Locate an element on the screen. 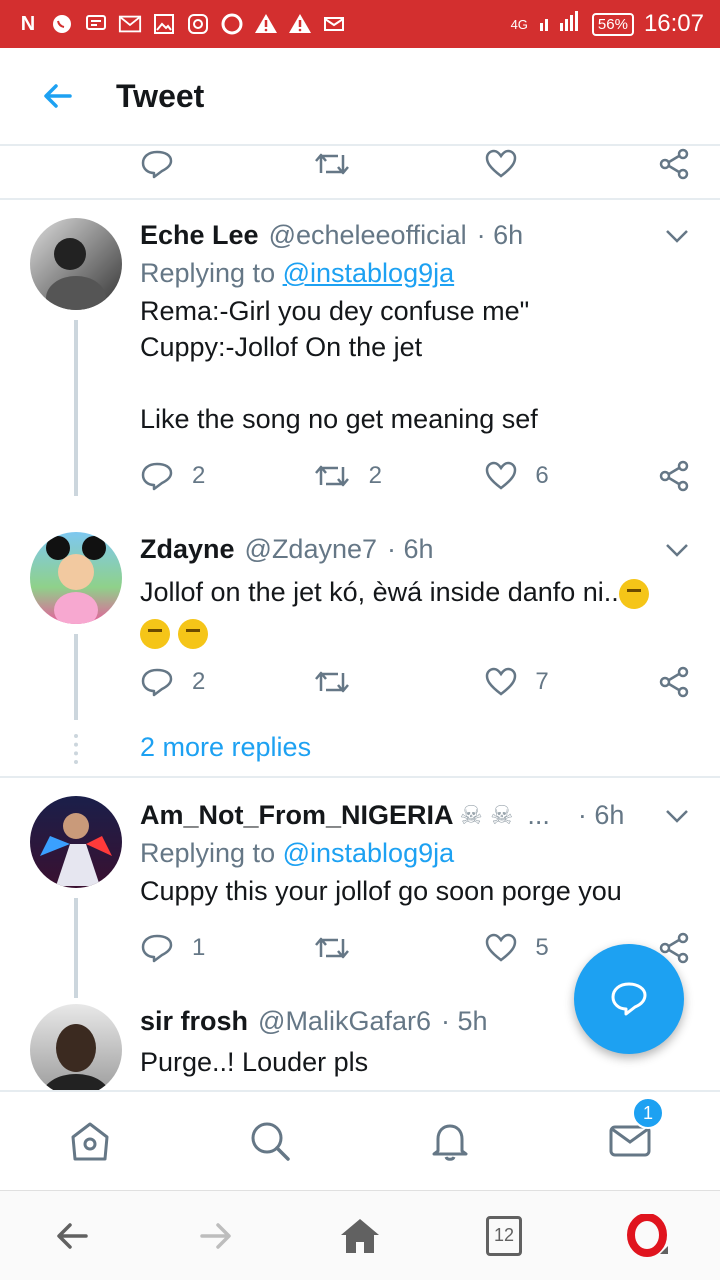  back-button is located at coordinates (58, 96).